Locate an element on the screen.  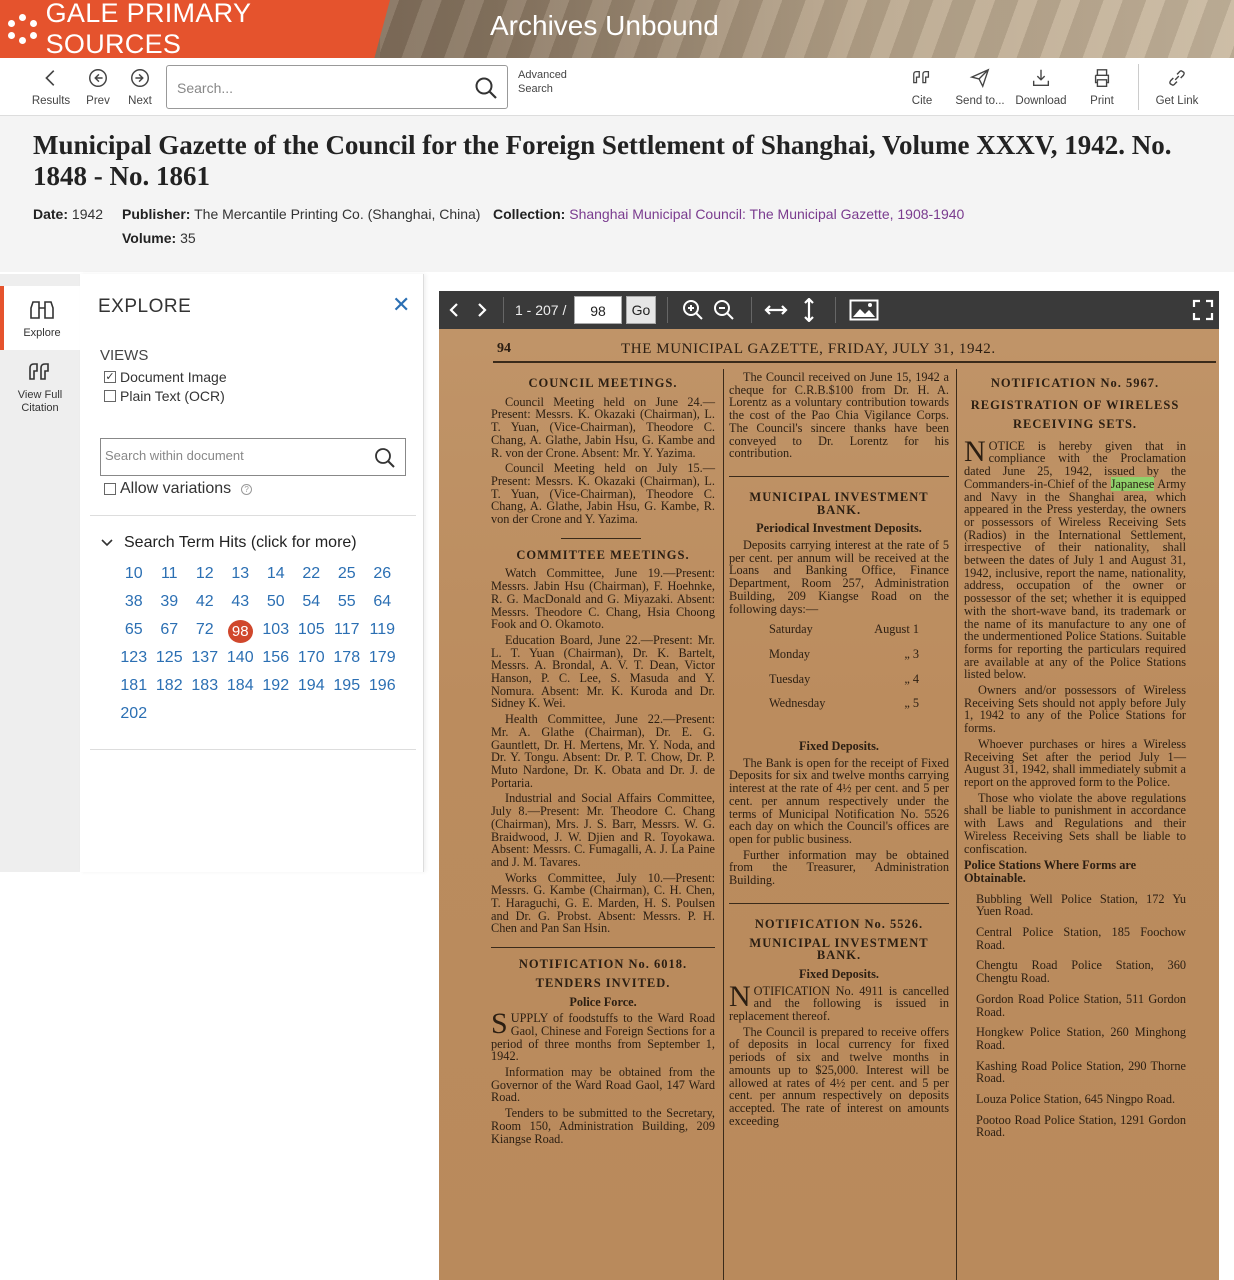
print-button: Print is located at coordinates (1102, 87).